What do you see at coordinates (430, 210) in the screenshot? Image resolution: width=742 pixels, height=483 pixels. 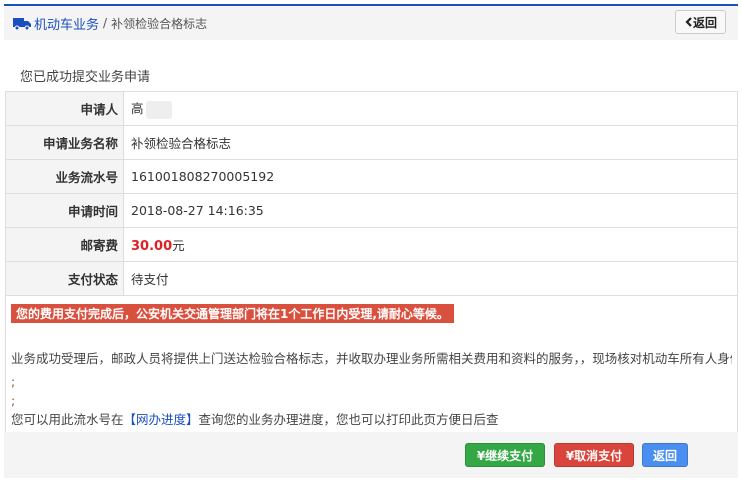 I see `apply-time: 2018-08-27 14:16:35` at bounding box center [430, 210].